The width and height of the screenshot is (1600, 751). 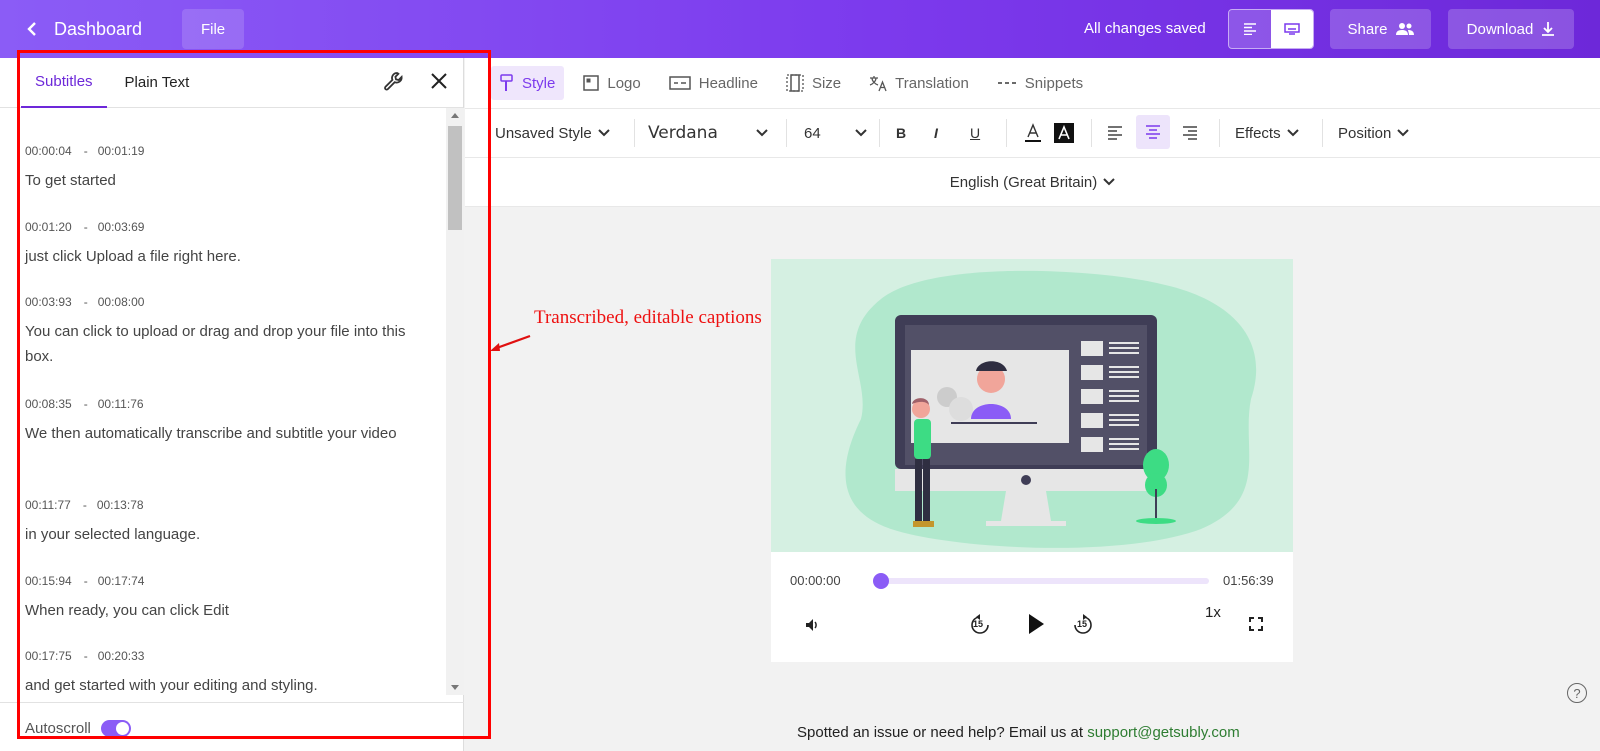 I want to click on annotation-arrow-icon, so click(x=510, y=342).